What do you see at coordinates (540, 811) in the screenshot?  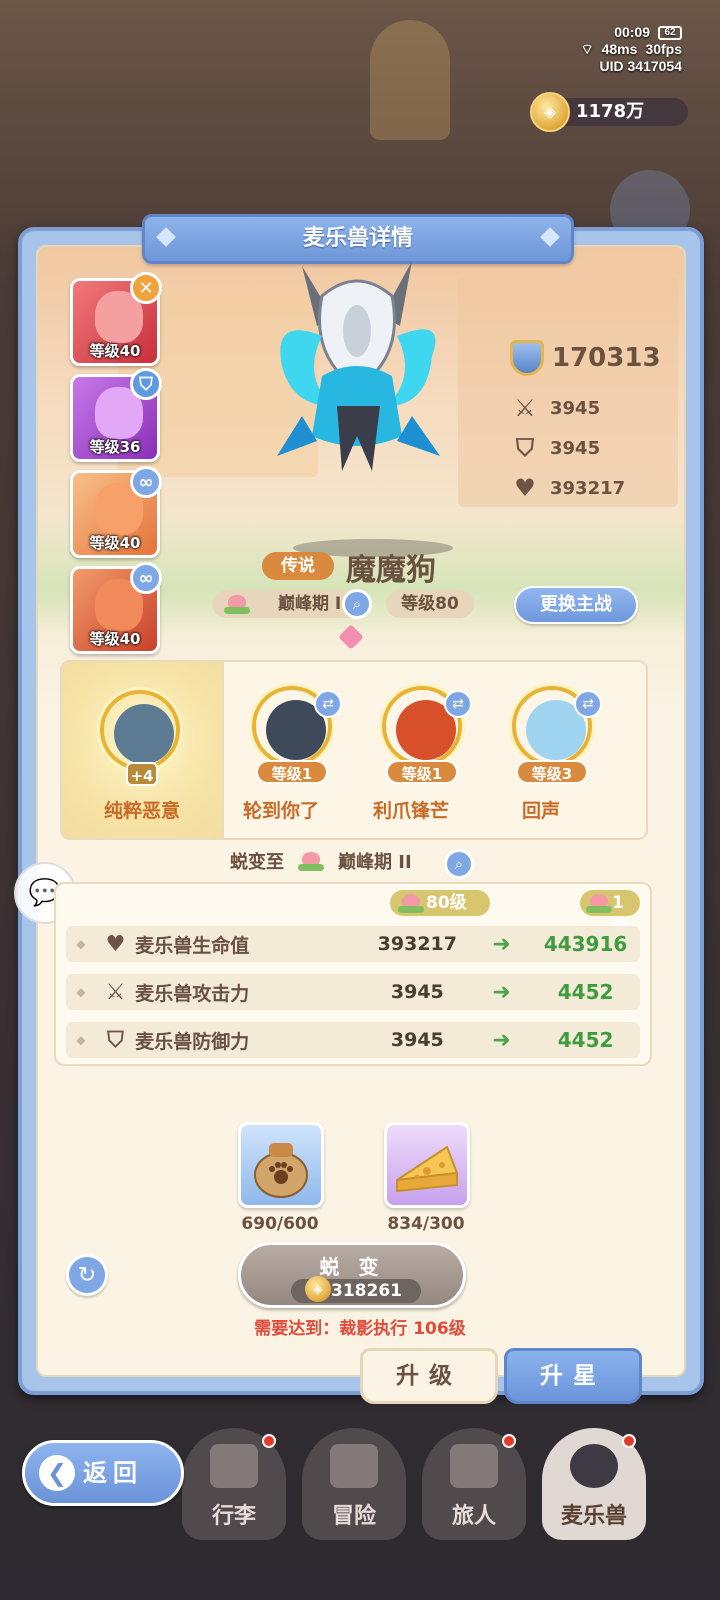 I see `skill-name: 回声` at bounding box center [540, 811].